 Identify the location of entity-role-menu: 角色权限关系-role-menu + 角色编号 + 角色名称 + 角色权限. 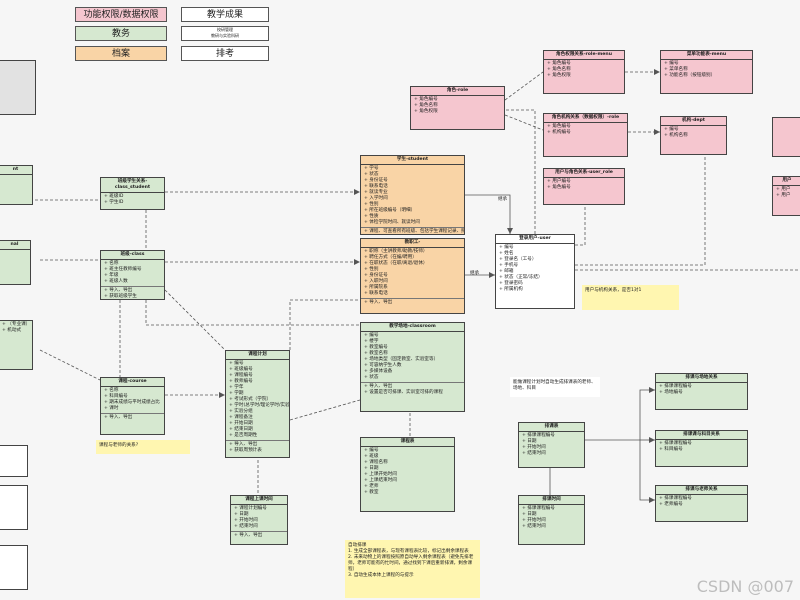
(584, 72).